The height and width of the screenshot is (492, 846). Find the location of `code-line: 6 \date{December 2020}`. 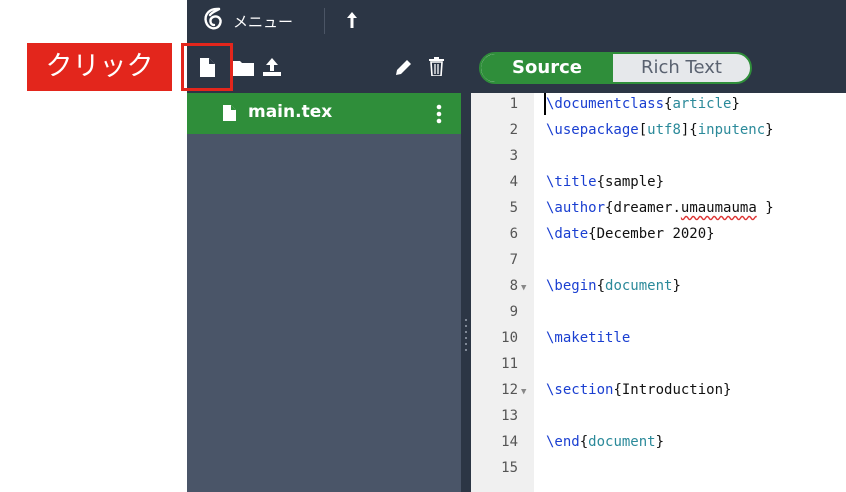

code-line: 6 \date{December 2020} is located at coordinates (658, 236).